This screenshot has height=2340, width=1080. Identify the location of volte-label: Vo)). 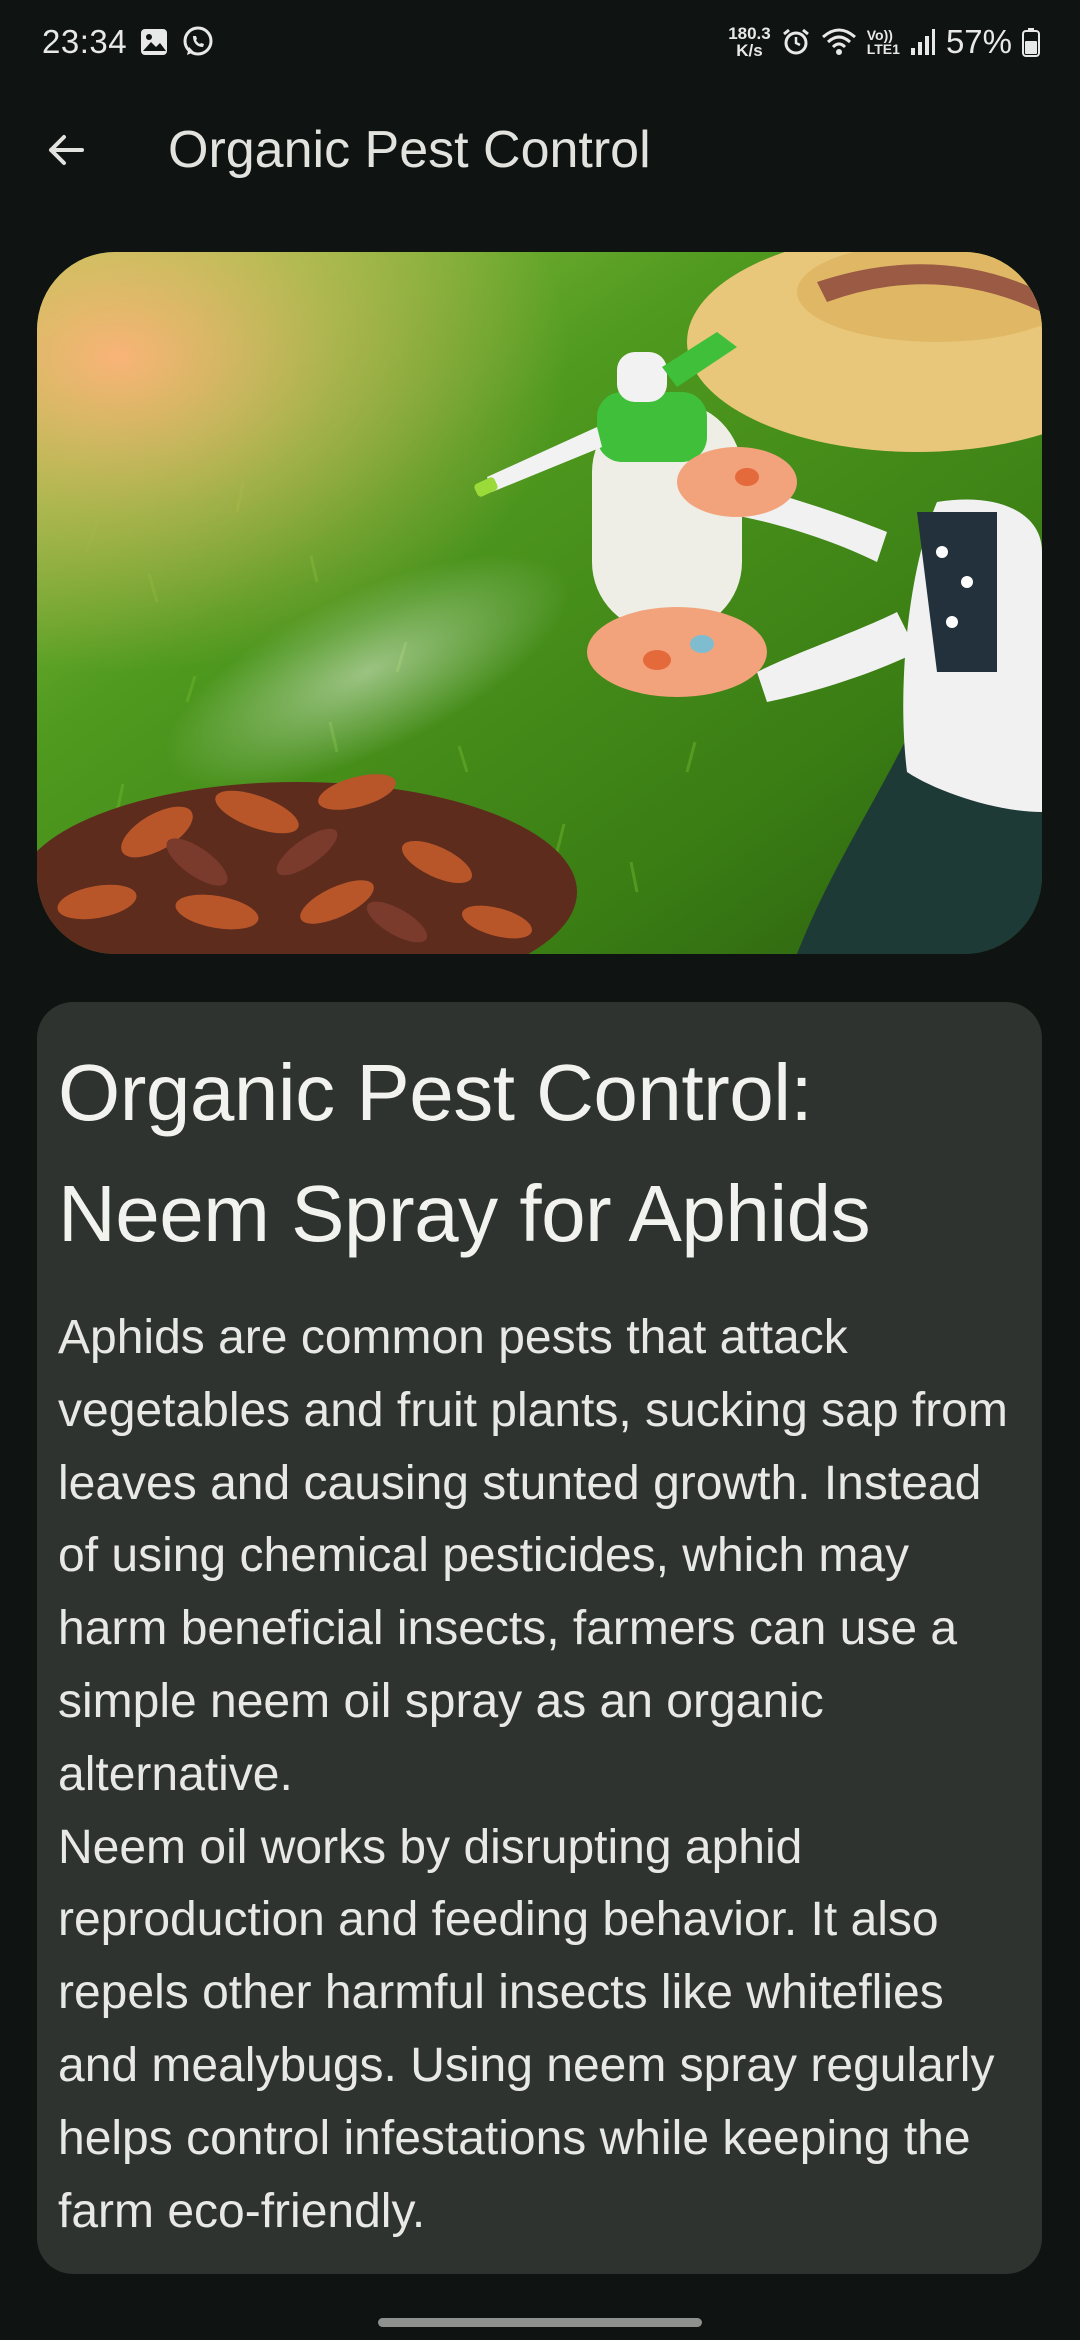
(879, 35).